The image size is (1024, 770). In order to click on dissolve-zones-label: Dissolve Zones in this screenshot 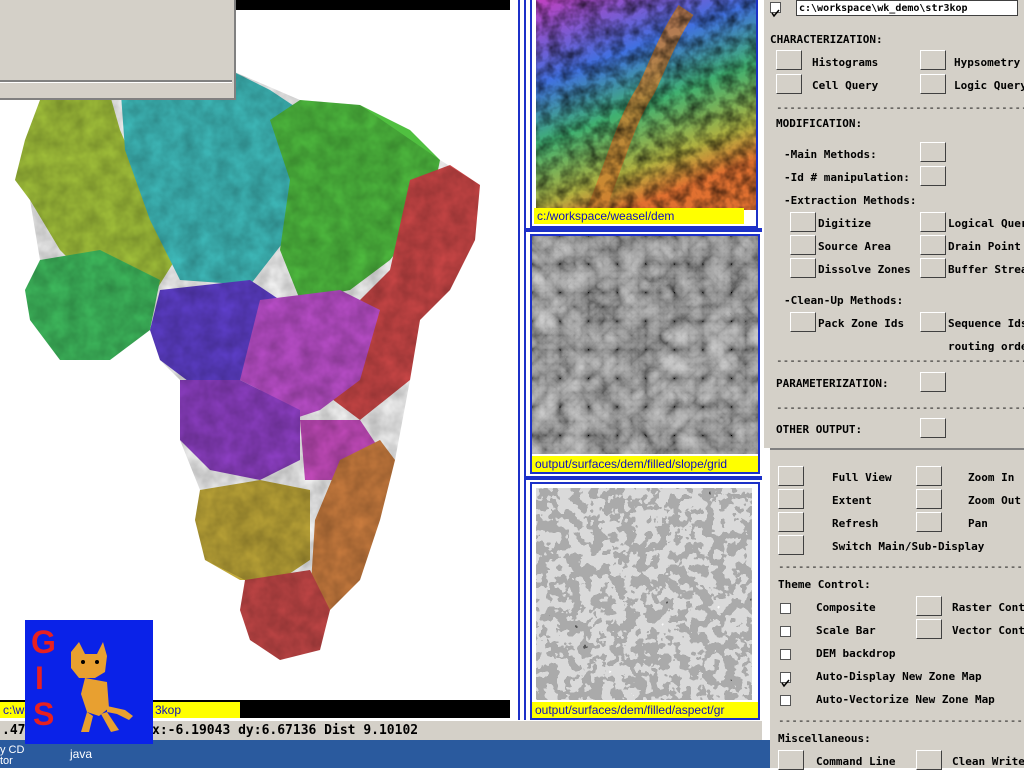, I will do `click(864, 269)`.